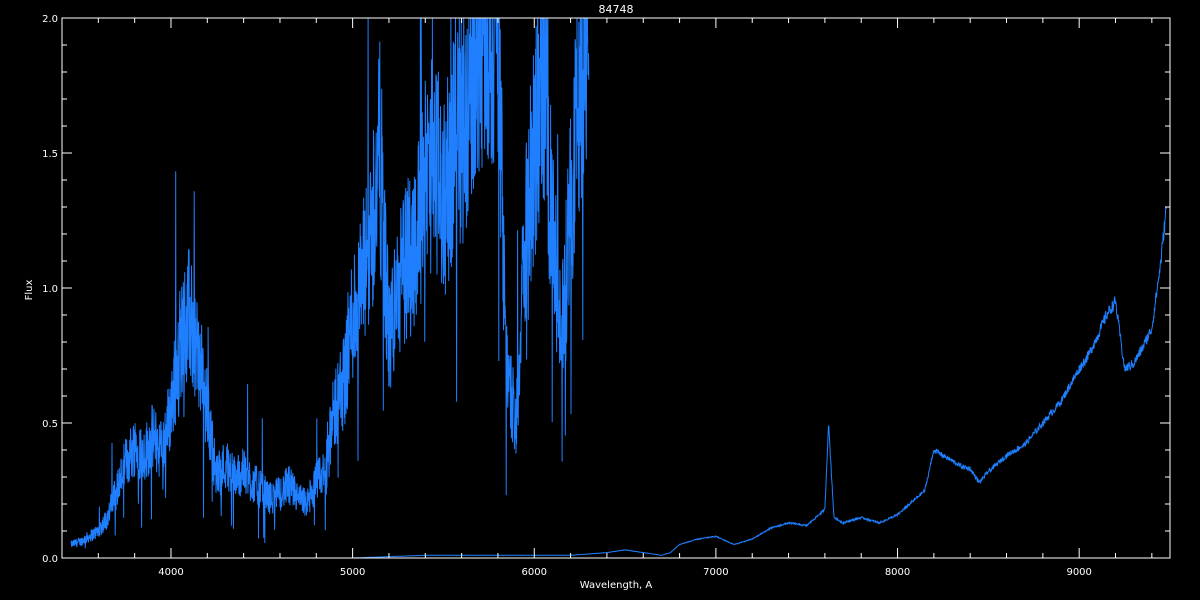 The image size is (1200, 600). What do you see at coordinates (352, 572) in the screenshot?
I see `x-tick-label: 5000` at bounding box center [352, 572].